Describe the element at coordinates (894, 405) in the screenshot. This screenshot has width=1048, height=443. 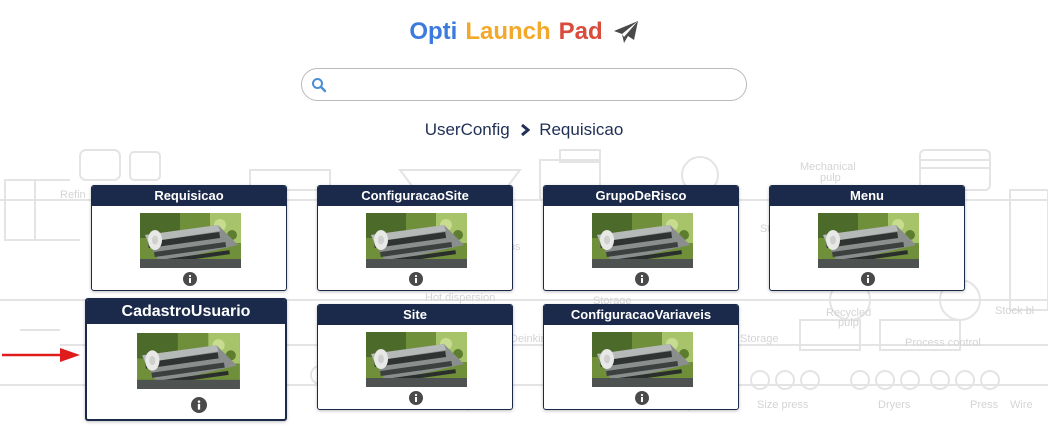
I see `svg-text: Dryers` at that location.